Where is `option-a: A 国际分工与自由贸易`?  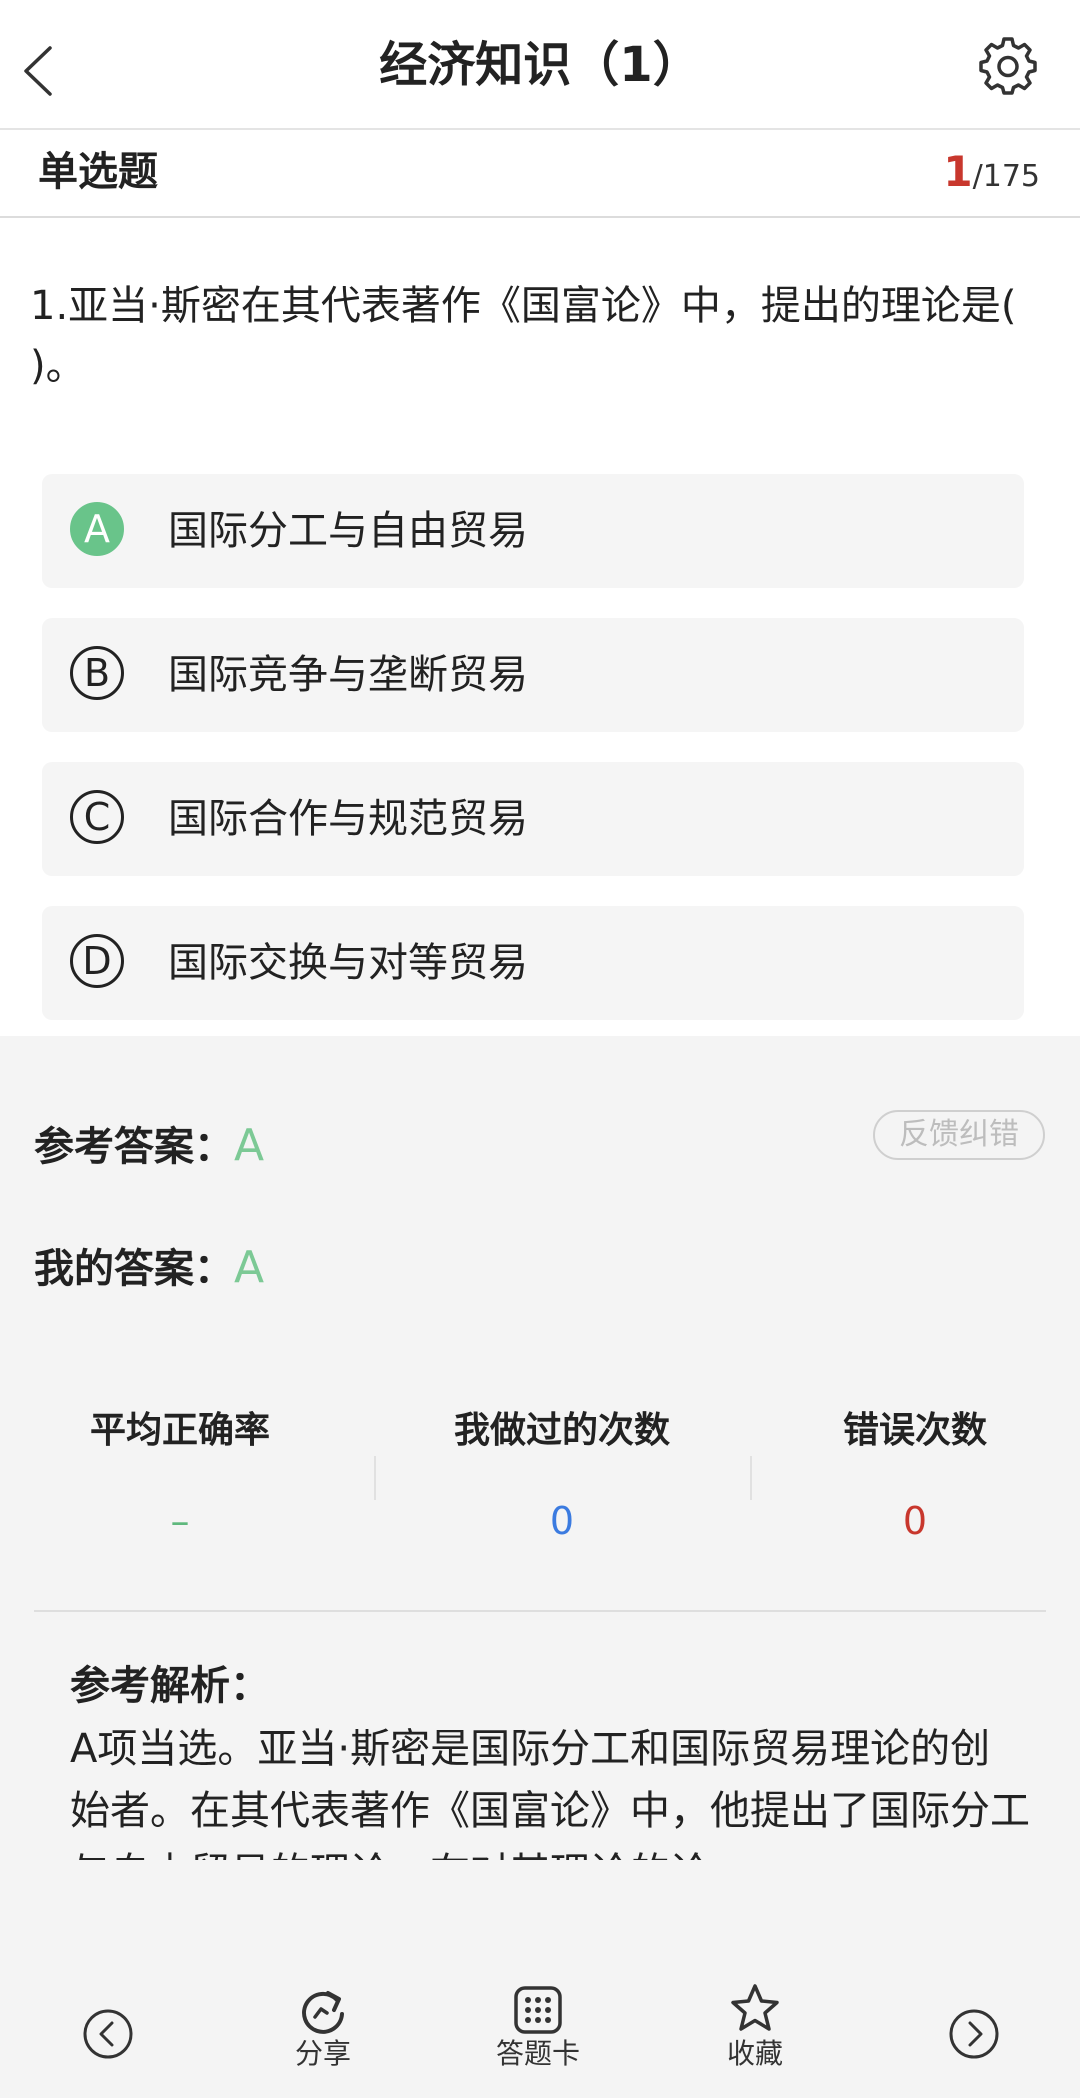 option-a: A 国际分工与自由贸易 is located at coordinates (533, 531).